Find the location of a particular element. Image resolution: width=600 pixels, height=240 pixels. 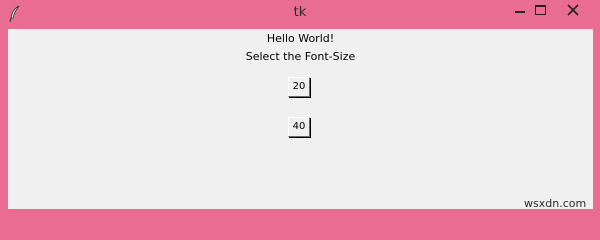

greeting-label: Hello World! is located at coordinates (300, 38).